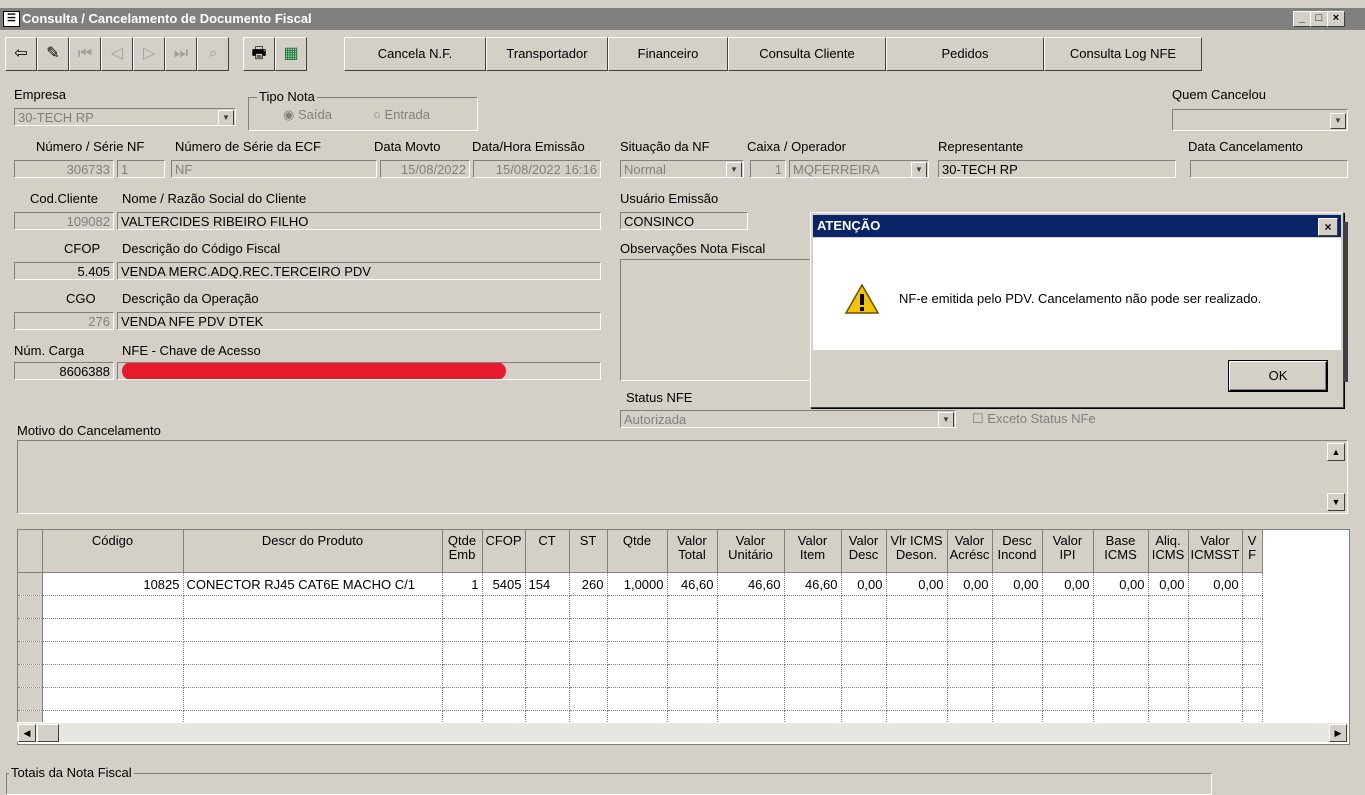 This screenshot has height=795, width=1365. I want to click on table-cell: 10825, so click(113, 584).